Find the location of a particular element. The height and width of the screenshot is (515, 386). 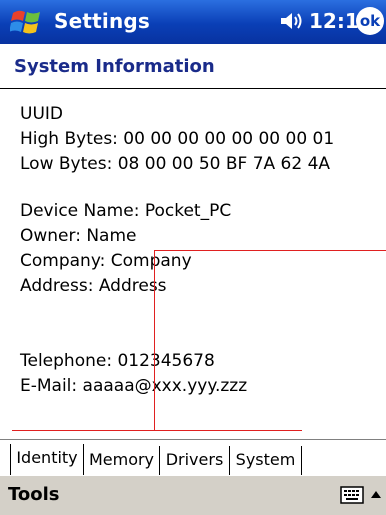

command-bar: Tools is located at coordinates (193, 495).